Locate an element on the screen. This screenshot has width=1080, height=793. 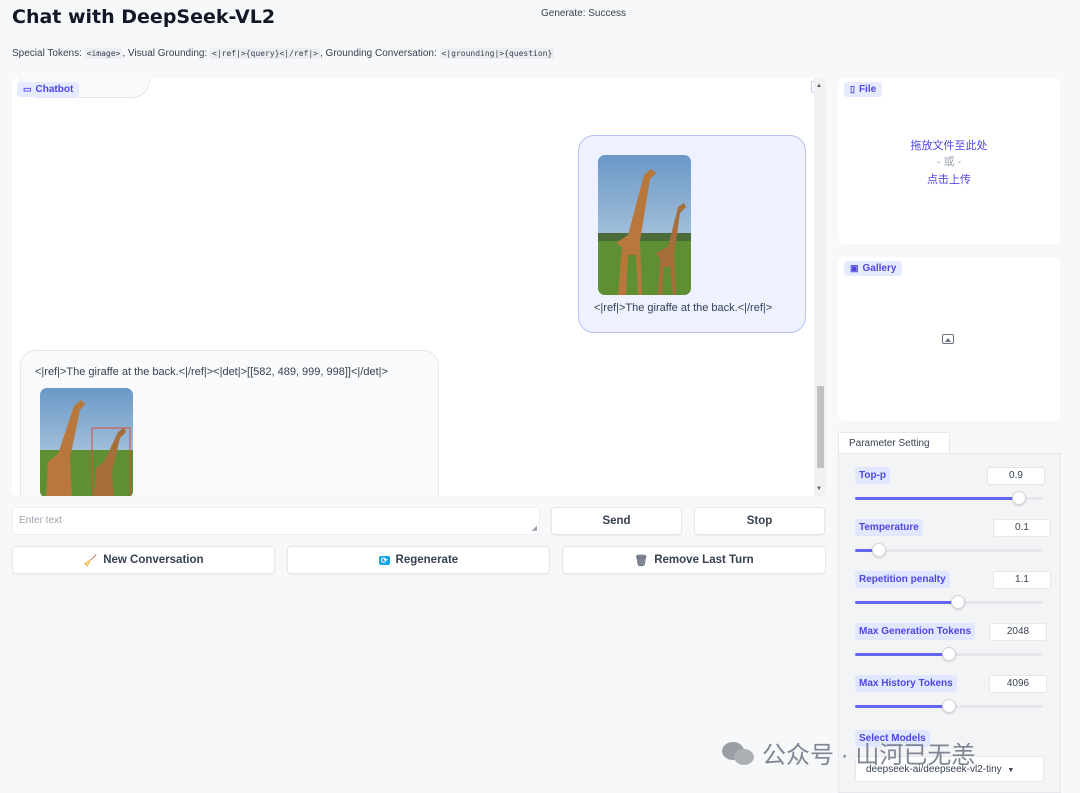
regenerate-button: ⟳ Regenerate is located at coordinates (418, 560).